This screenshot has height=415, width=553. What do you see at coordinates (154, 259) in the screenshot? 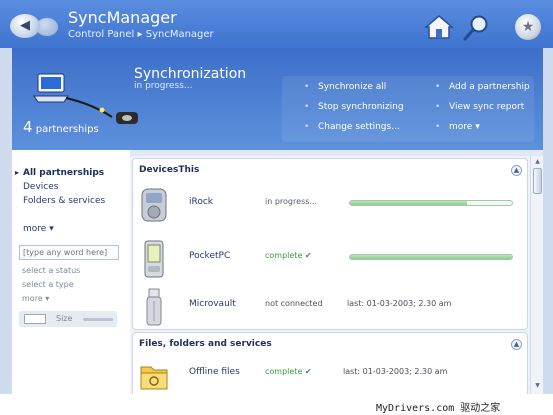
I see `pda-icon` at bounding box center [154, 259].